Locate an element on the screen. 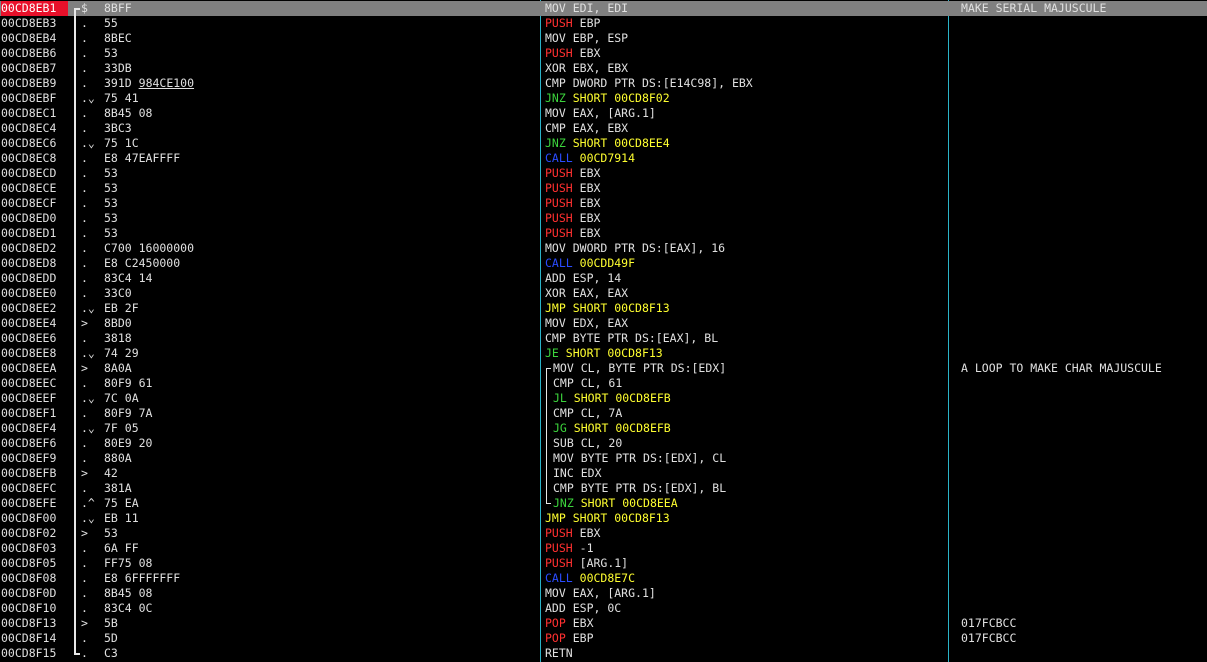 This screenshot has width=1207, height=662. address-cell: 00CD8EF9 is located at coordinates (34, 458).